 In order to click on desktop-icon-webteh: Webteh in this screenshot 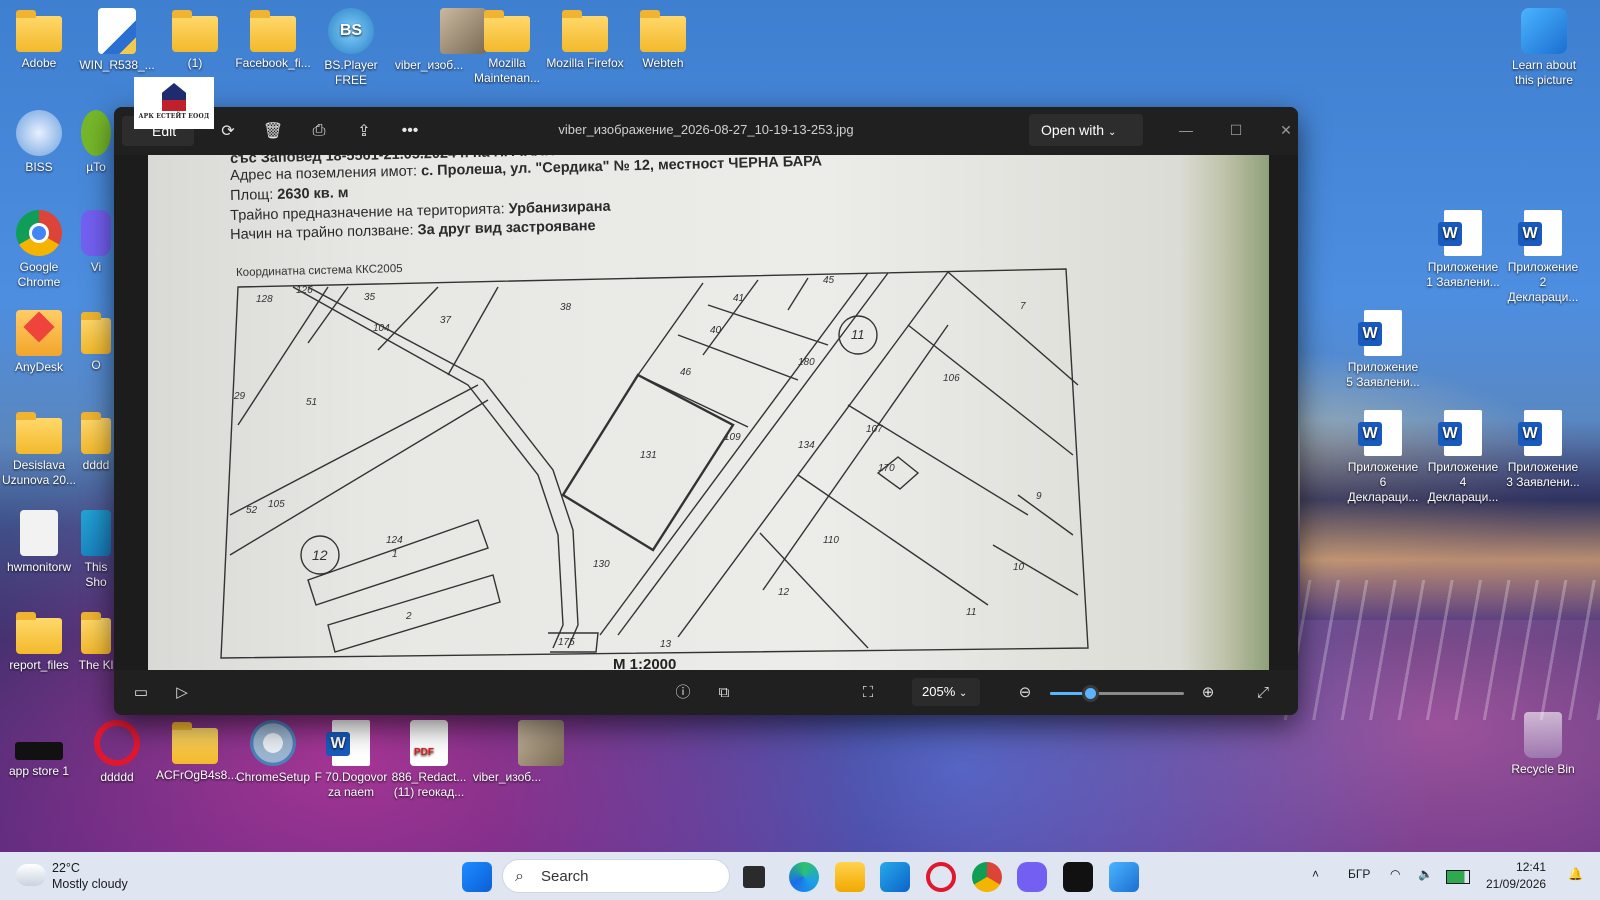, I will do `click(663, 39)`.